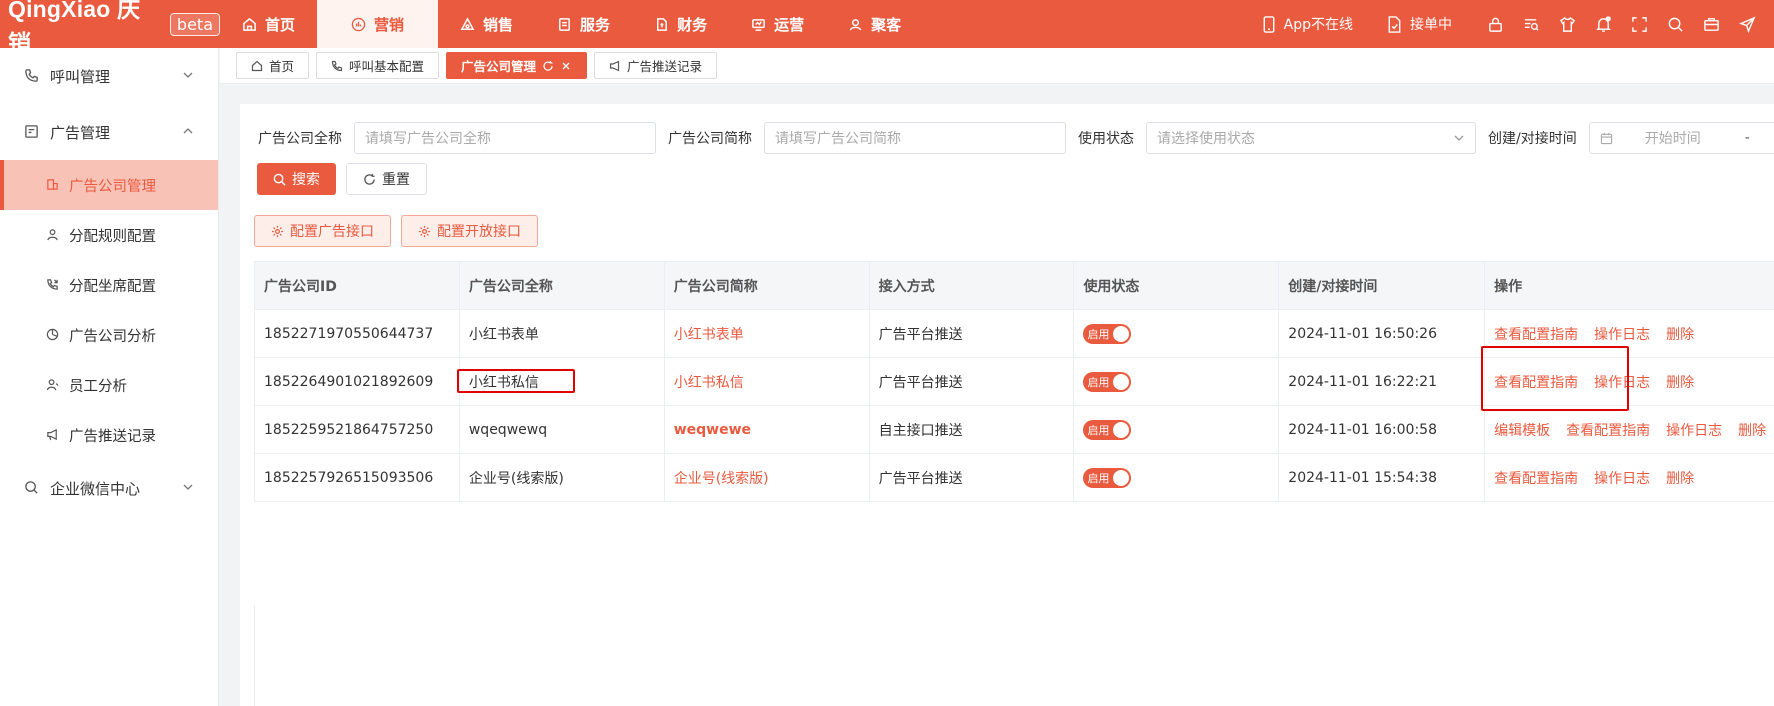  Describe the element at coordinates (505, 138) in the screenshot. I see `full-name-input: 请填写广告公司全称` at that location.